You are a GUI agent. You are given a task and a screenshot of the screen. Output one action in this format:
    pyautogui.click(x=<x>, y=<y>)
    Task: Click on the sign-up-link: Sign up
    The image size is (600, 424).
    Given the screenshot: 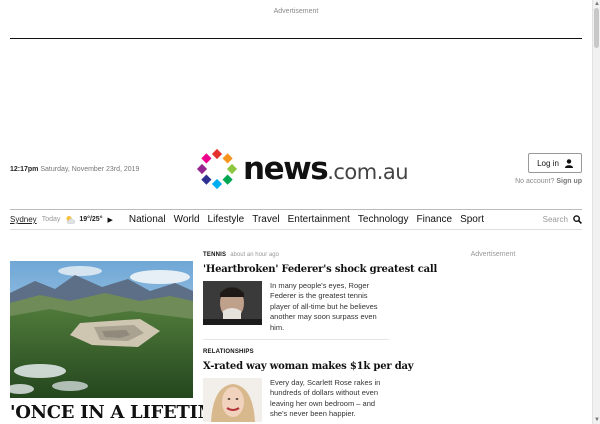 What is the action you would take?
    pyautogui.click(x=569, y=181)
    